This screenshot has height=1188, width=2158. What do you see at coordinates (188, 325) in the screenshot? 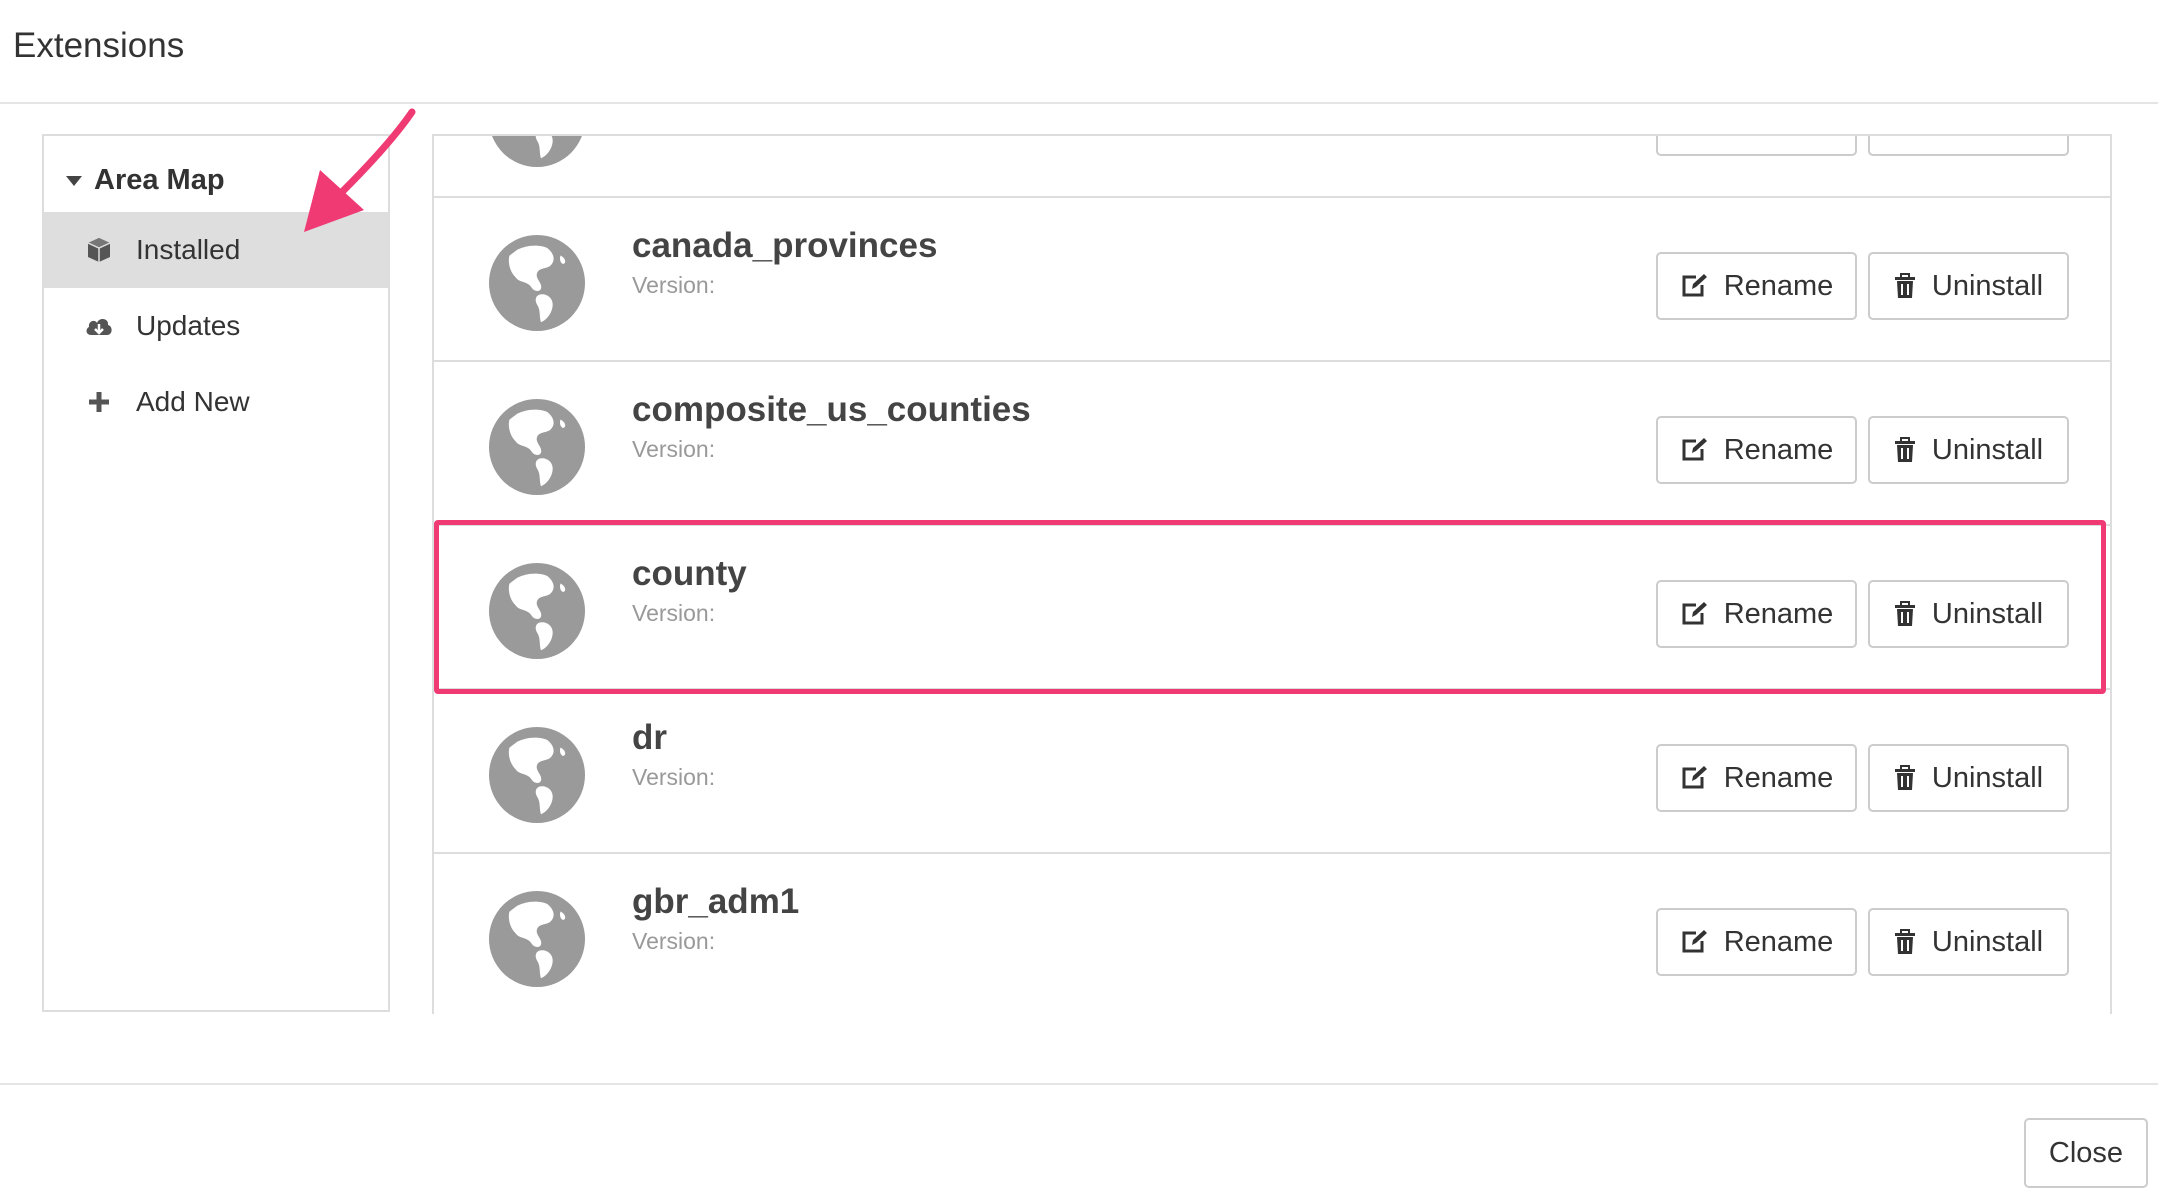
I see `sidebar-item-label: Updates` at bounding box center [188, 325].